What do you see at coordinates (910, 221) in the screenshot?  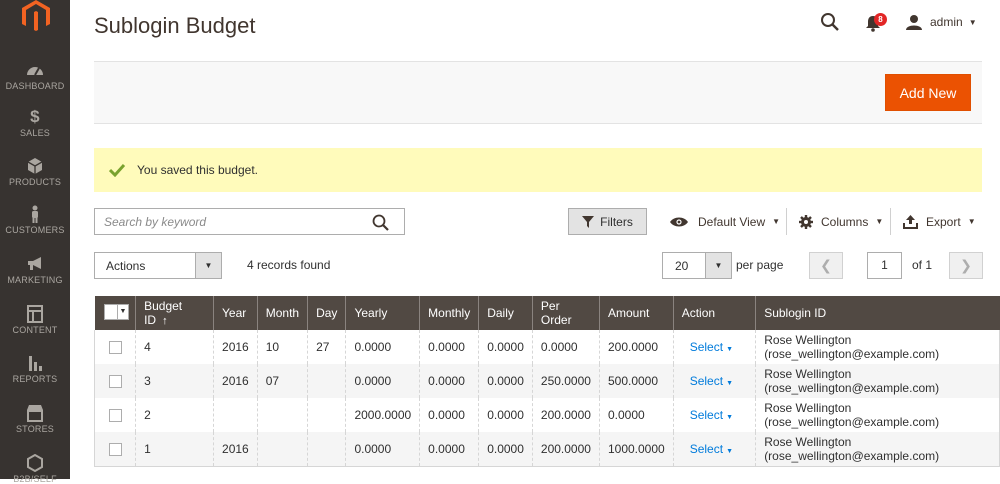 I see `export-icon` at bounding box center [910, 221].